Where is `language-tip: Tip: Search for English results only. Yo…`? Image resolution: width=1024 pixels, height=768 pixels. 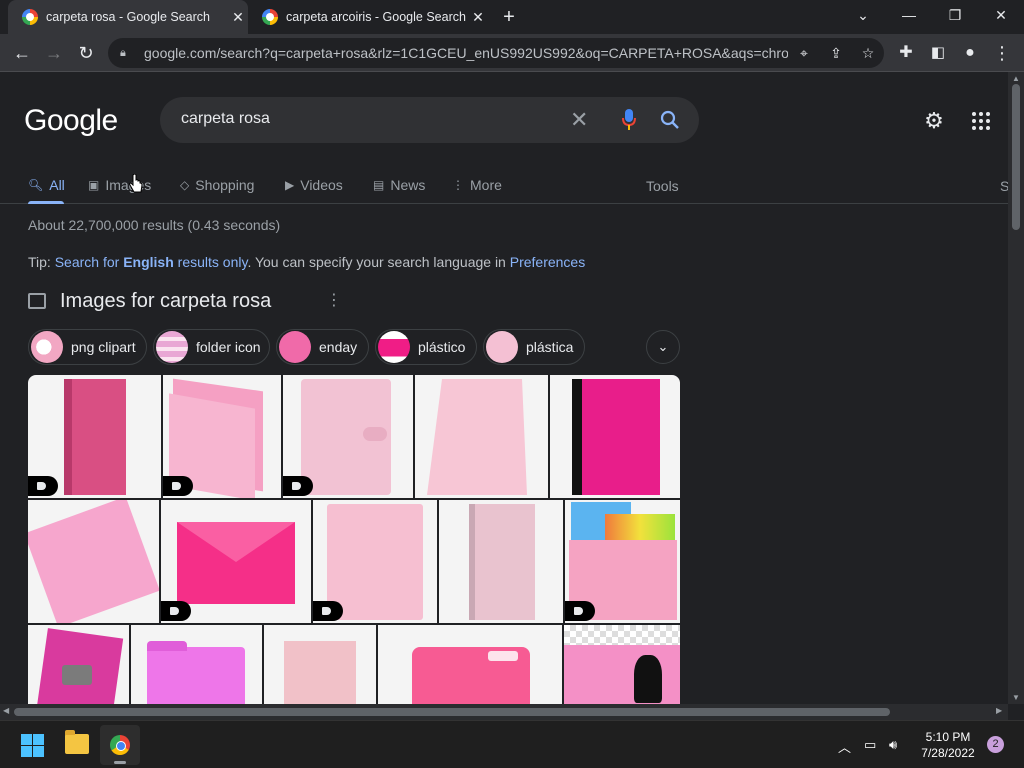 language-tip: Tip: Search for English results only. Yo… is located at coordinates (306, 262).